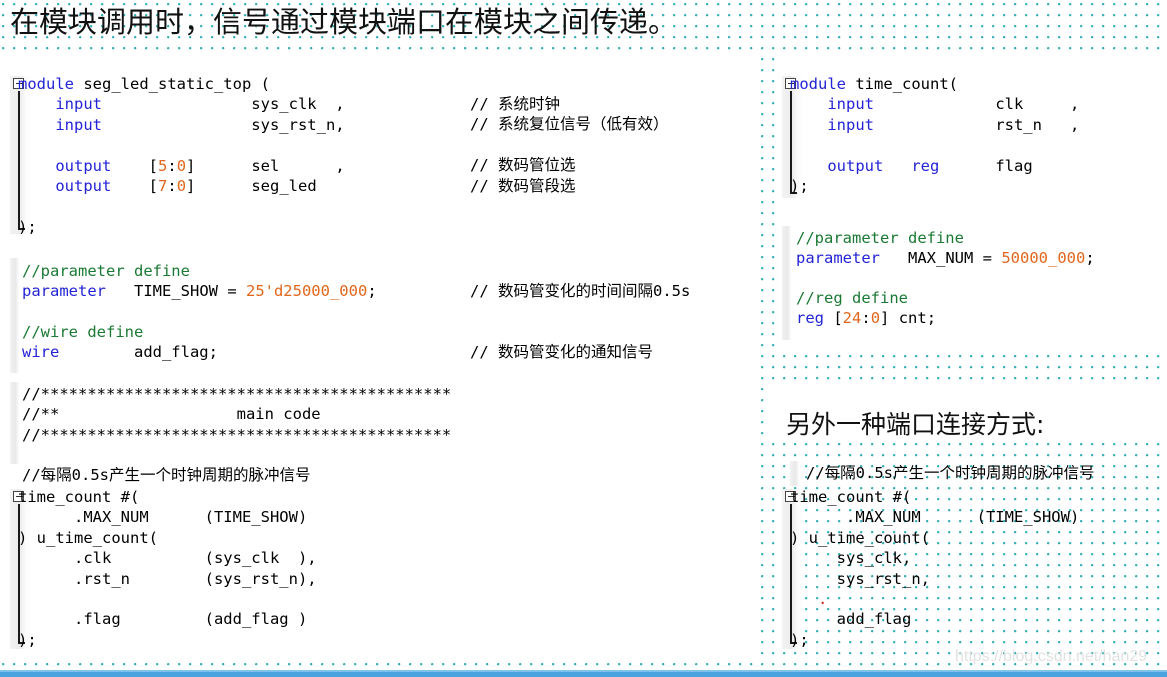  What do you see at coordinates (561, 352) in the screenshot?
I see `left-wire-comment: // 数码管变化的通知信号` at bounding box center [561, 352].